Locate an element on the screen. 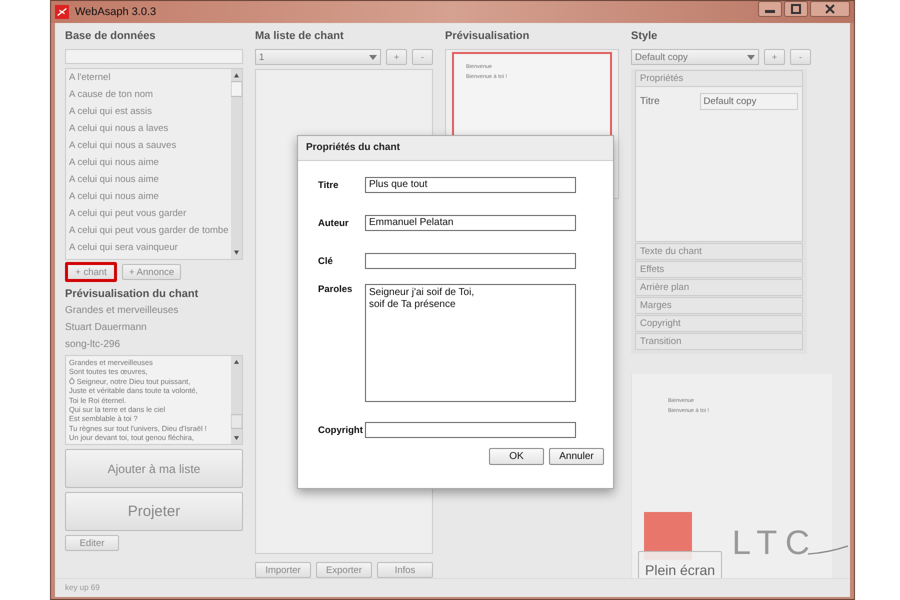 The height and width of the screenshot is (600, 900). field-label: Clé is located at coordinates (326, 261).